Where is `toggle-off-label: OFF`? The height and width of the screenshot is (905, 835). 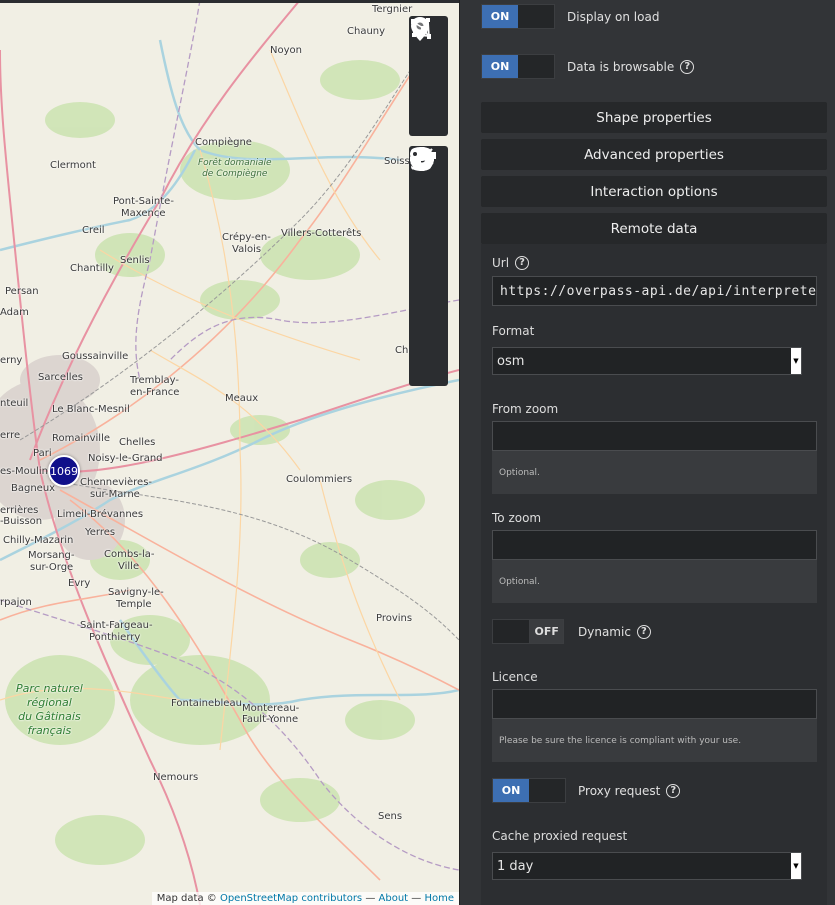
toggle-off-label: OFF is located at coordinates (546, 631).